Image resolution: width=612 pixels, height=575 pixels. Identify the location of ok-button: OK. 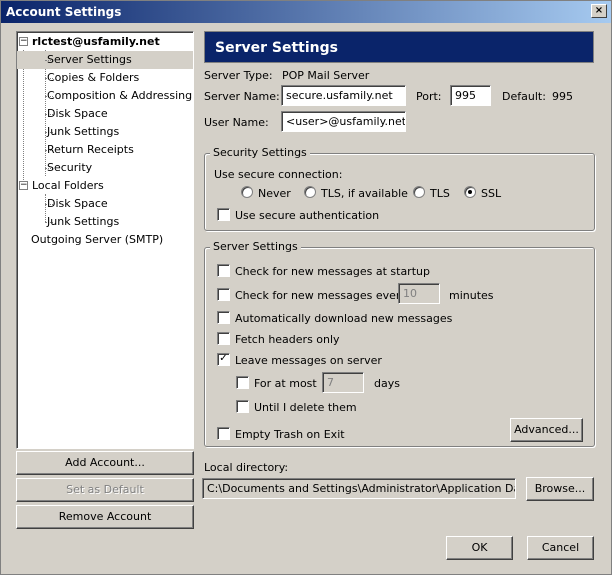
(479, 548).